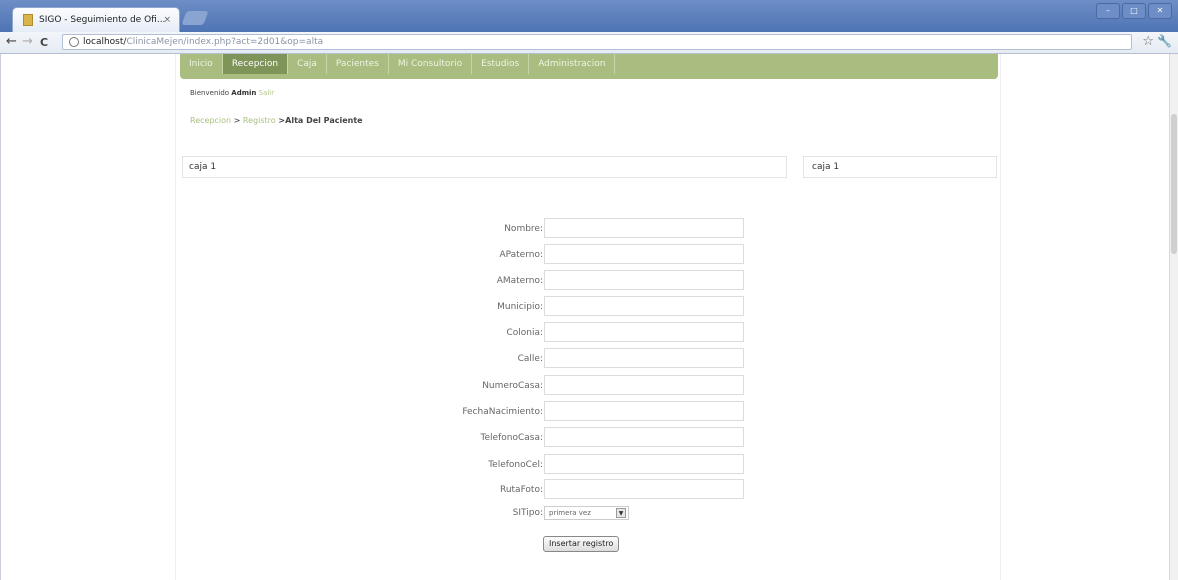 Image resolution: width=1178 pixels, height=580 pixels. What do you see at coordinates (900, 167) in the screenshot?
I see `caja-panel-right: caja 1` at bounding box center [900, 167].